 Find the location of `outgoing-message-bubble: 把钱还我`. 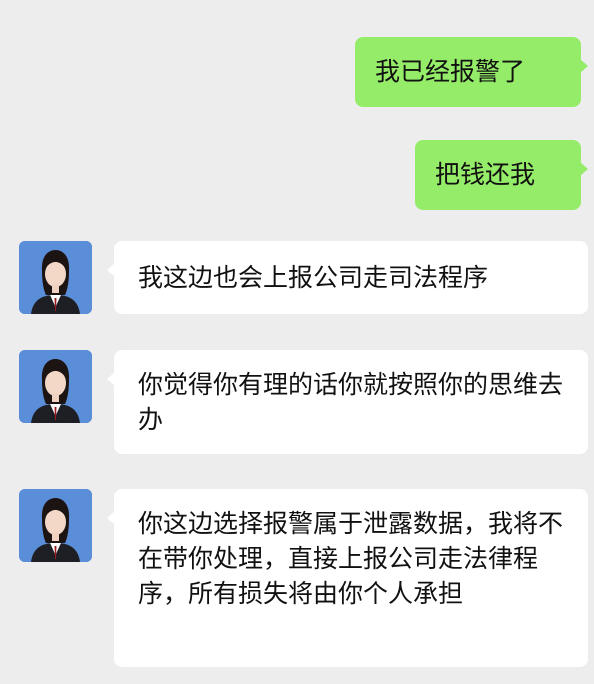

outgoing-message-bubble: 把钱还我 is located at coordinates (501, 175).